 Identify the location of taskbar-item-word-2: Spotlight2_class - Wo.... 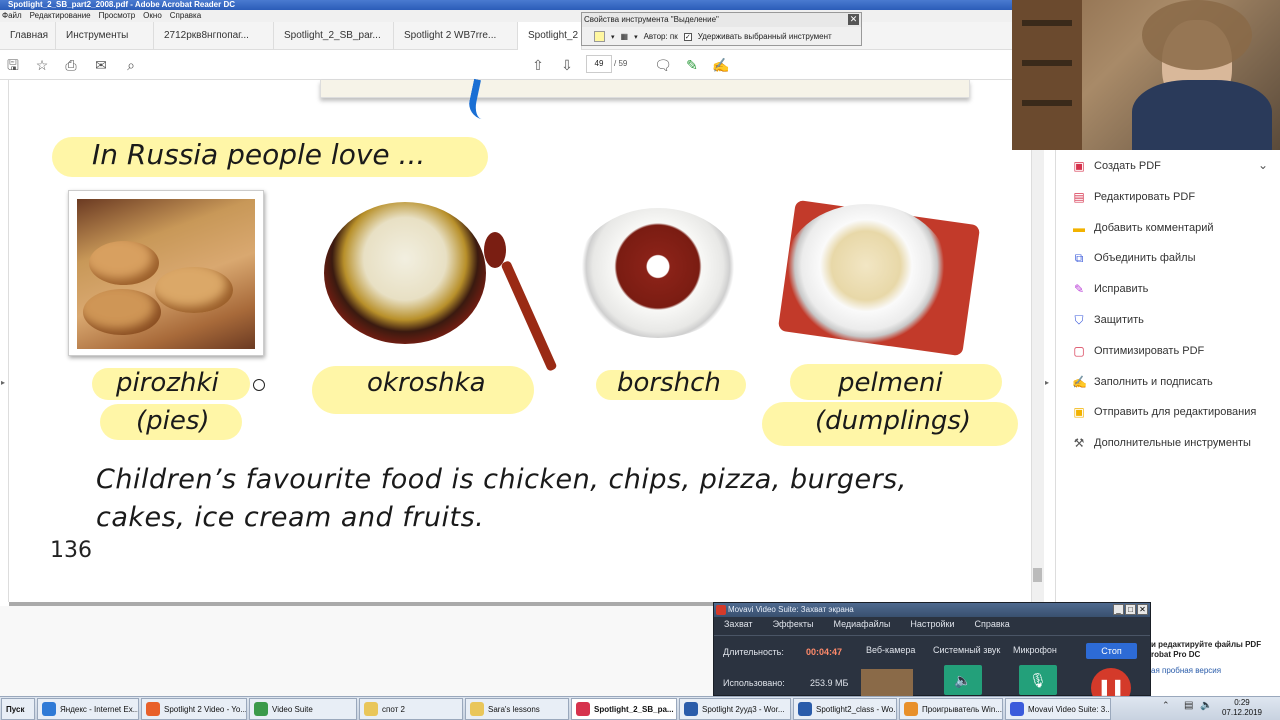
(845, 709).